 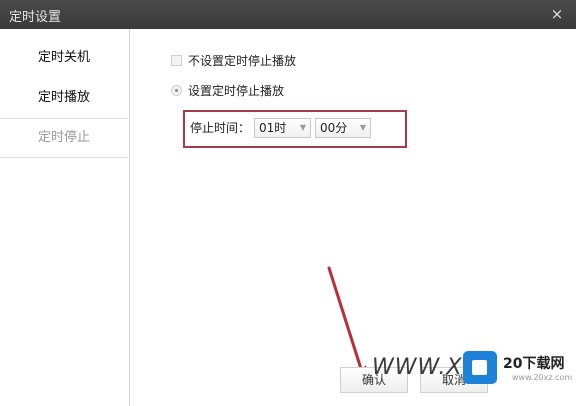 What do you see at coordinates (64, 58) in the screenshot?
I see `sidebar-item-shutdown: 定时关机` at bounding box center [64, 58].